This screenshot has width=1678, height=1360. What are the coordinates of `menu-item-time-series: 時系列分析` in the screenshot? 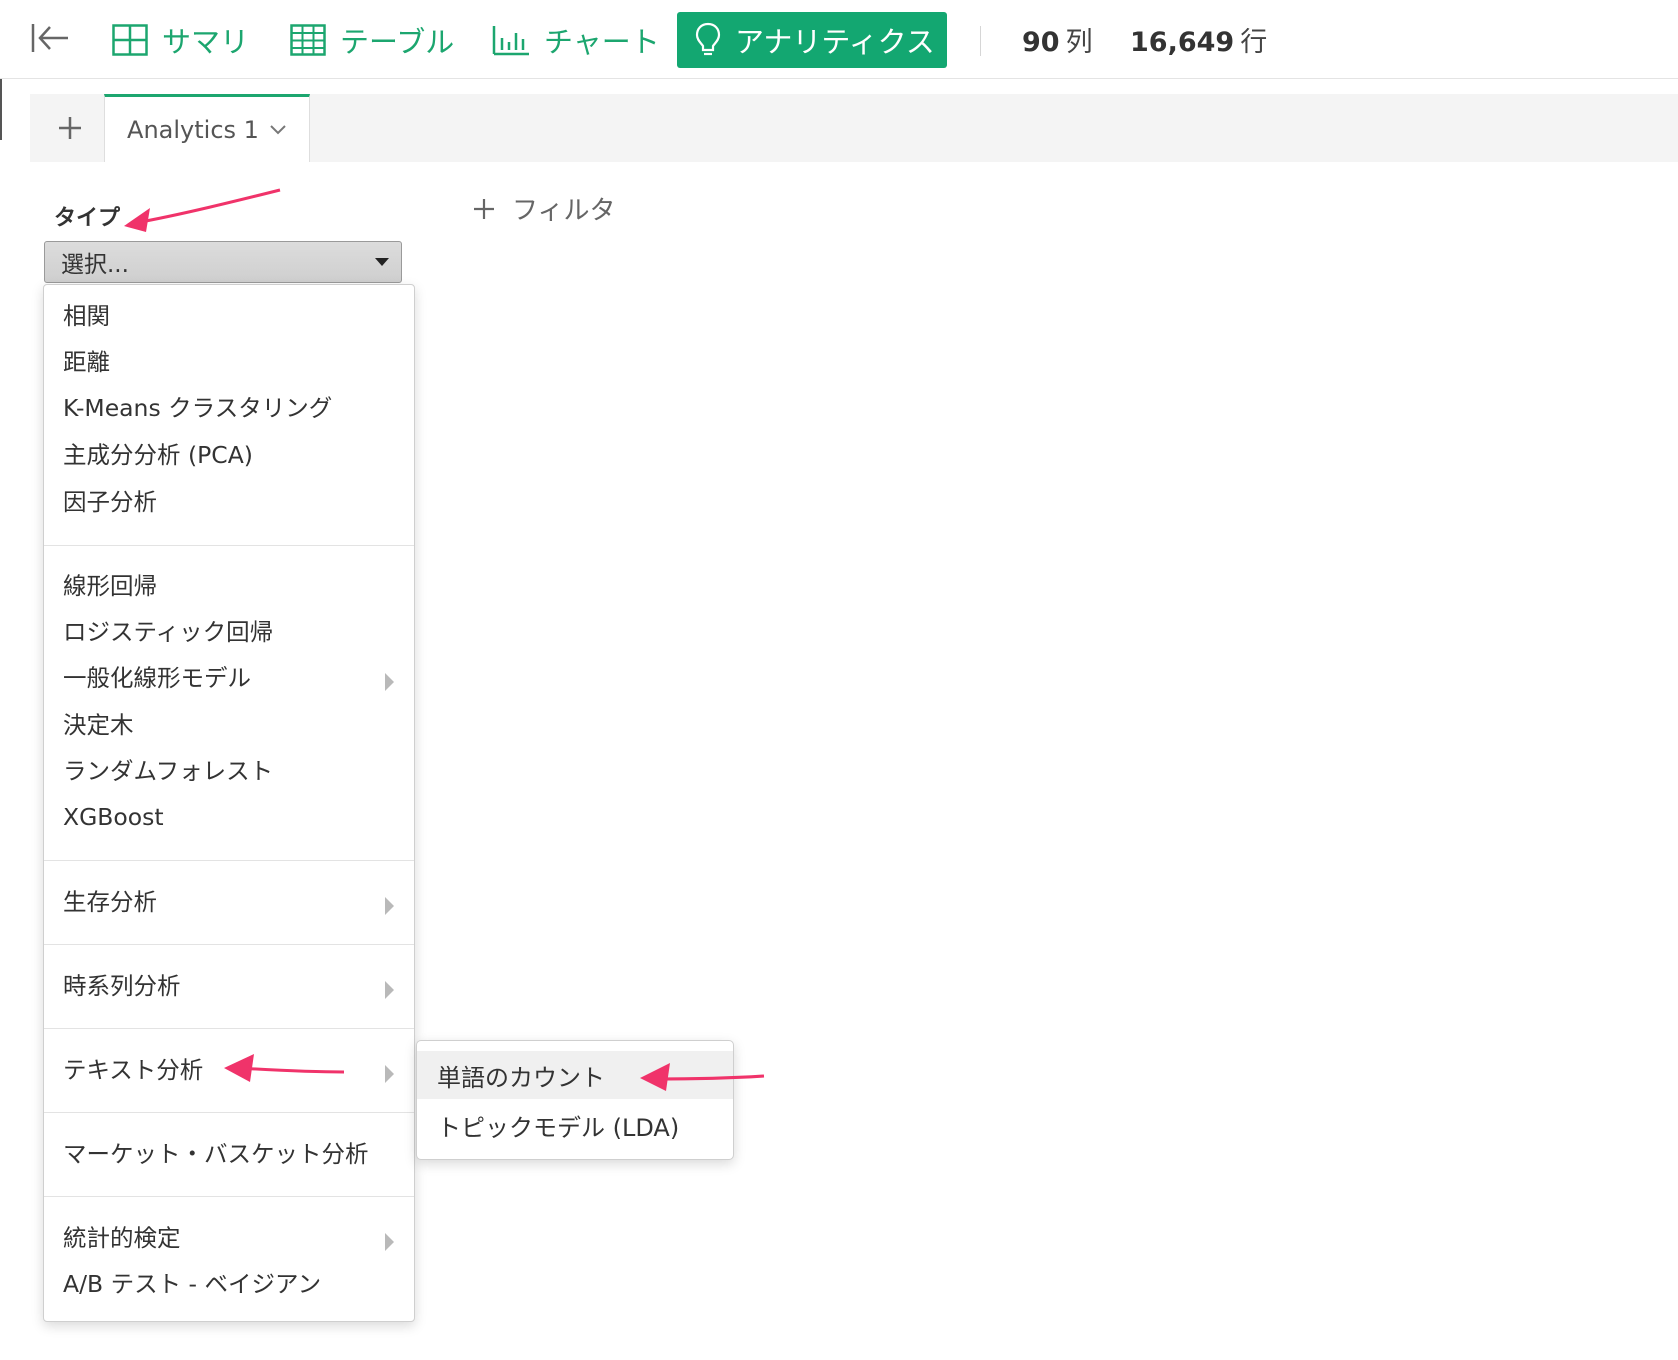 It's located at (122, 984).